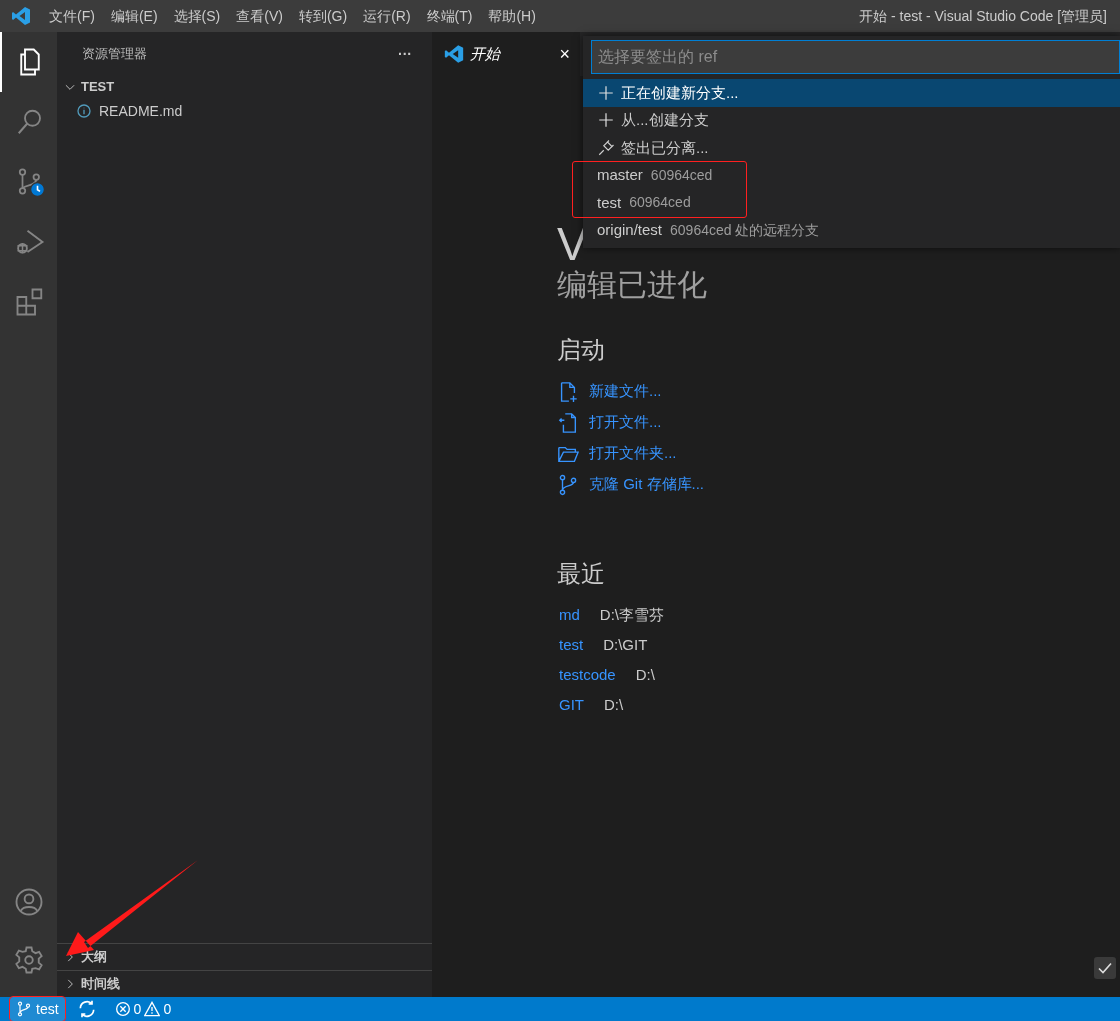 This screenshot has height=1021, width=1120. Describe the element at coordinates (152, 1009) in the screenshot. I see `warning-icon` at that location.